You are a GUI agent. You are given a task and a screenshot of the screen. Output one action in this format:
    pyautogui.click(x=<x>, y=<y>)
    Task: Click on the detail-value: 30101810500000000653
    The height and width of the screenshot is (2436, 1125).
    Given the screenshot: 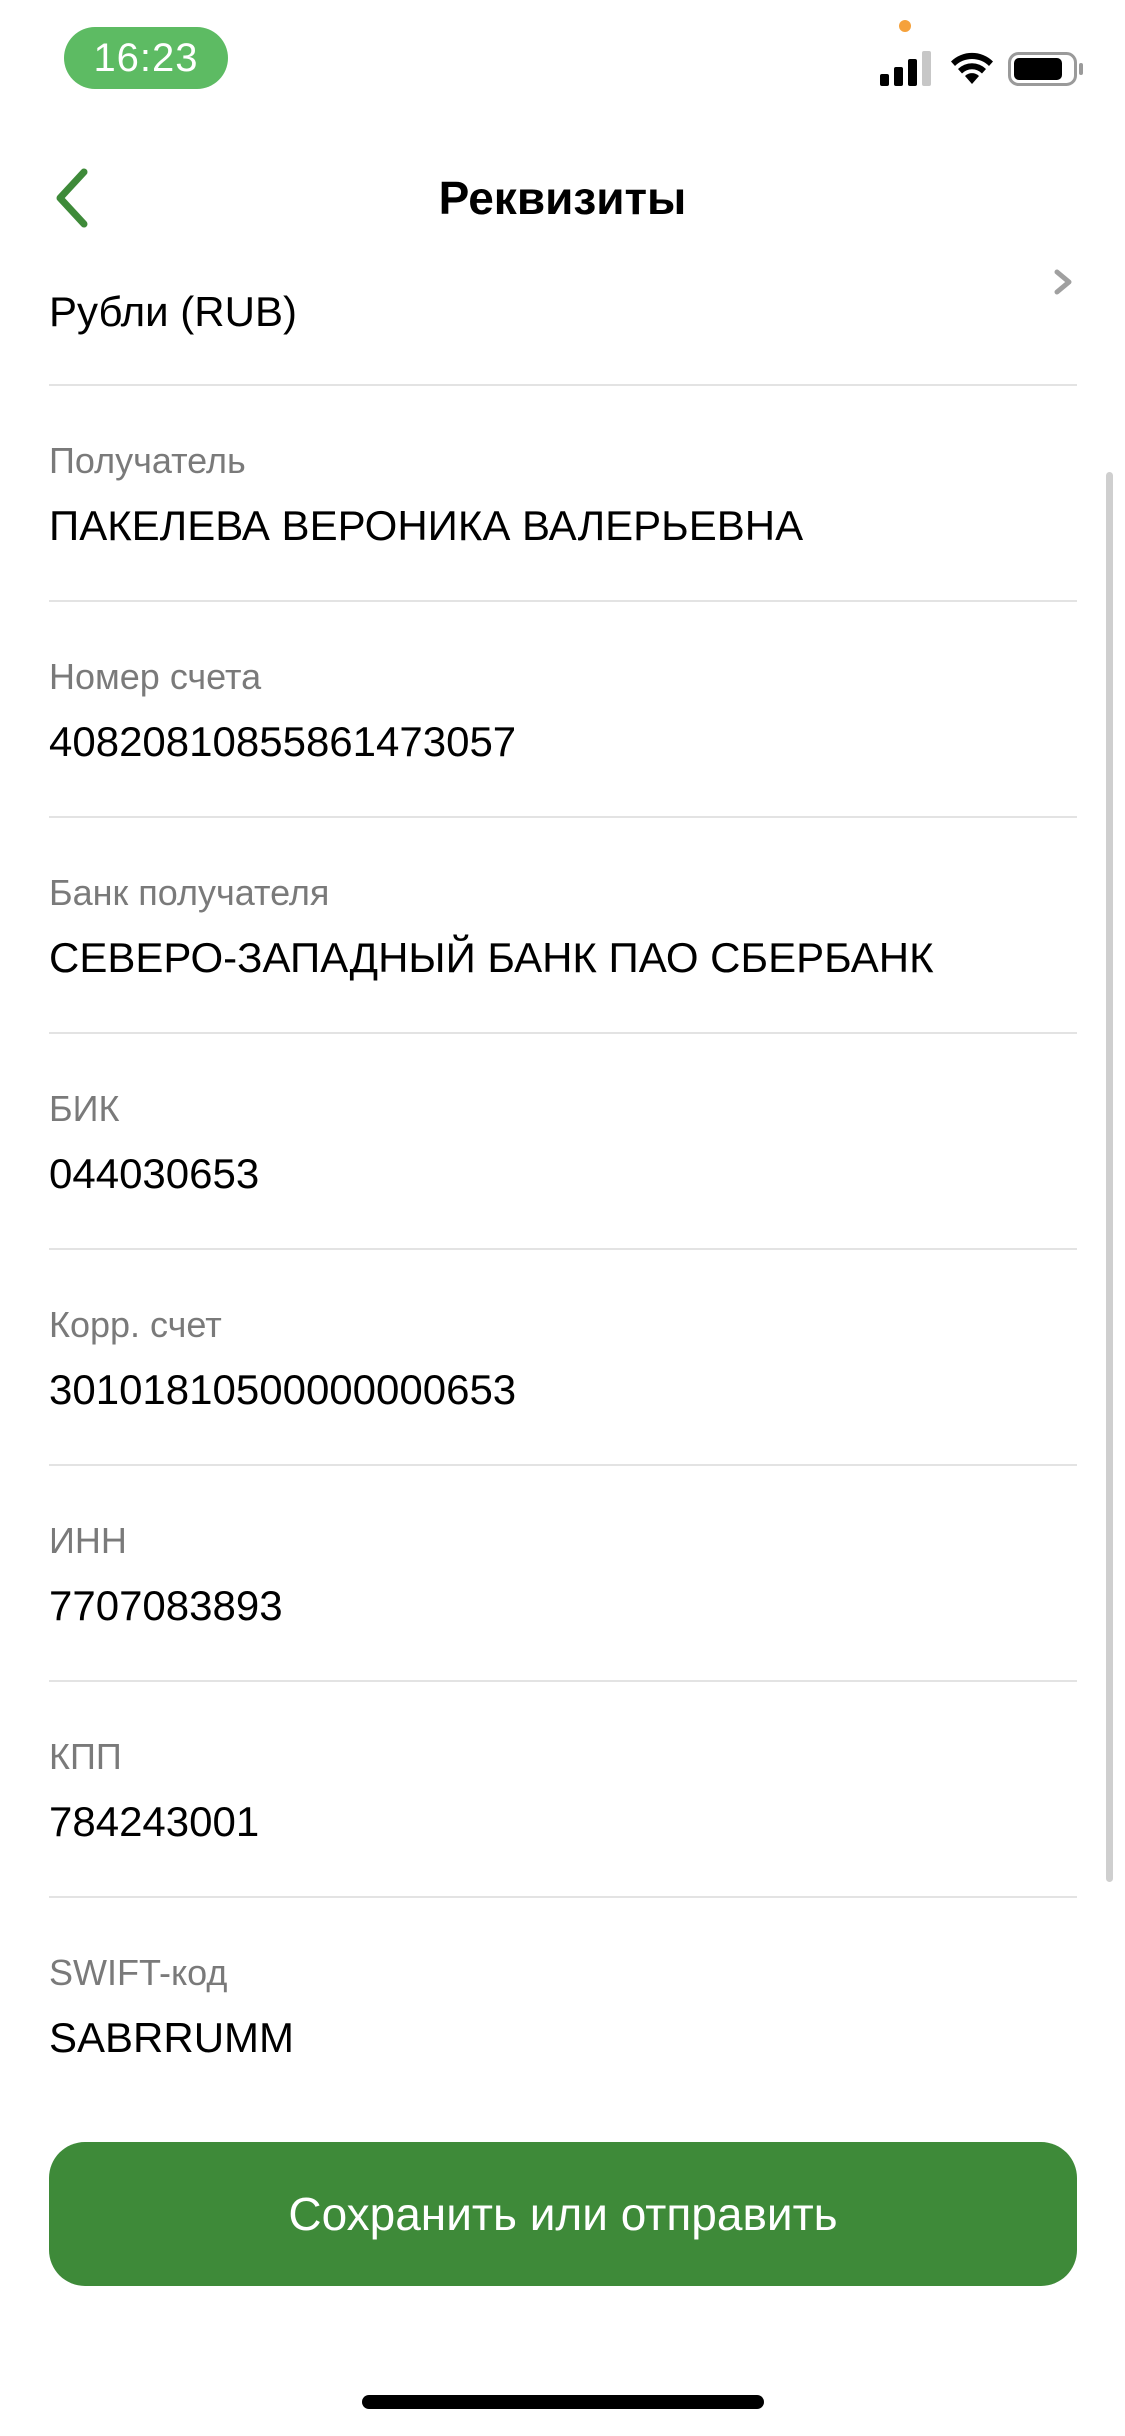 What is the action you would take?
    pyautogui.click(x=283, y=1389)
    